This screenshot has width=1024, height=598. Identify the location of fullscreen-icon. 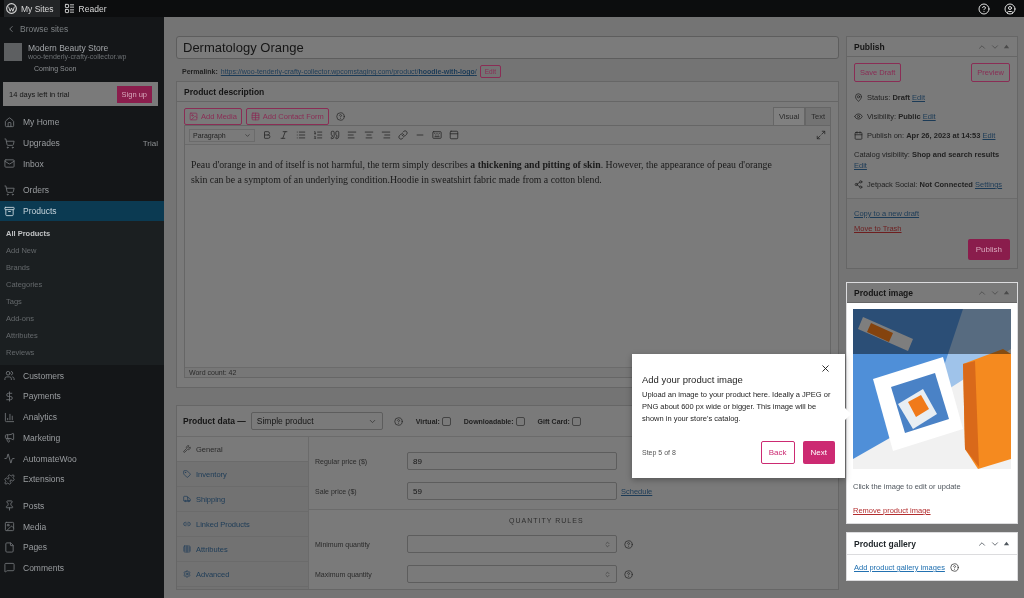
(821, 135).